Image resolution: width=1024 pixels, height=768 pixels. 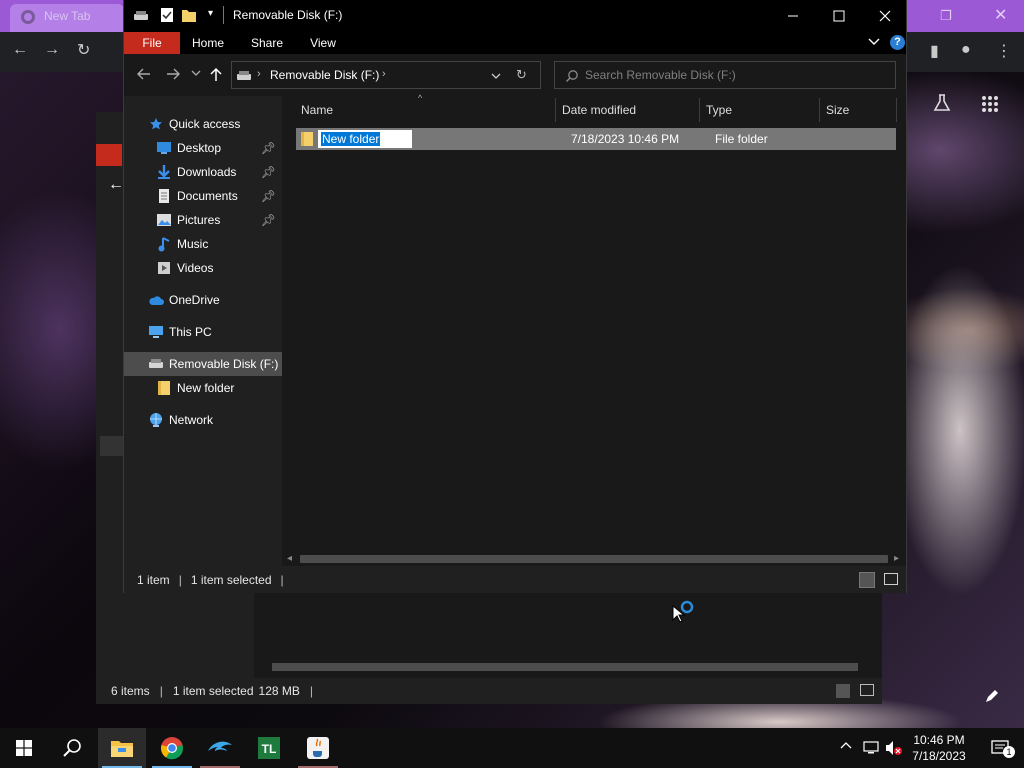 What do you see at coordinates (894, 748) in the screenshot?
I see `volume-muted-icon` at bounding box center [894, 748].